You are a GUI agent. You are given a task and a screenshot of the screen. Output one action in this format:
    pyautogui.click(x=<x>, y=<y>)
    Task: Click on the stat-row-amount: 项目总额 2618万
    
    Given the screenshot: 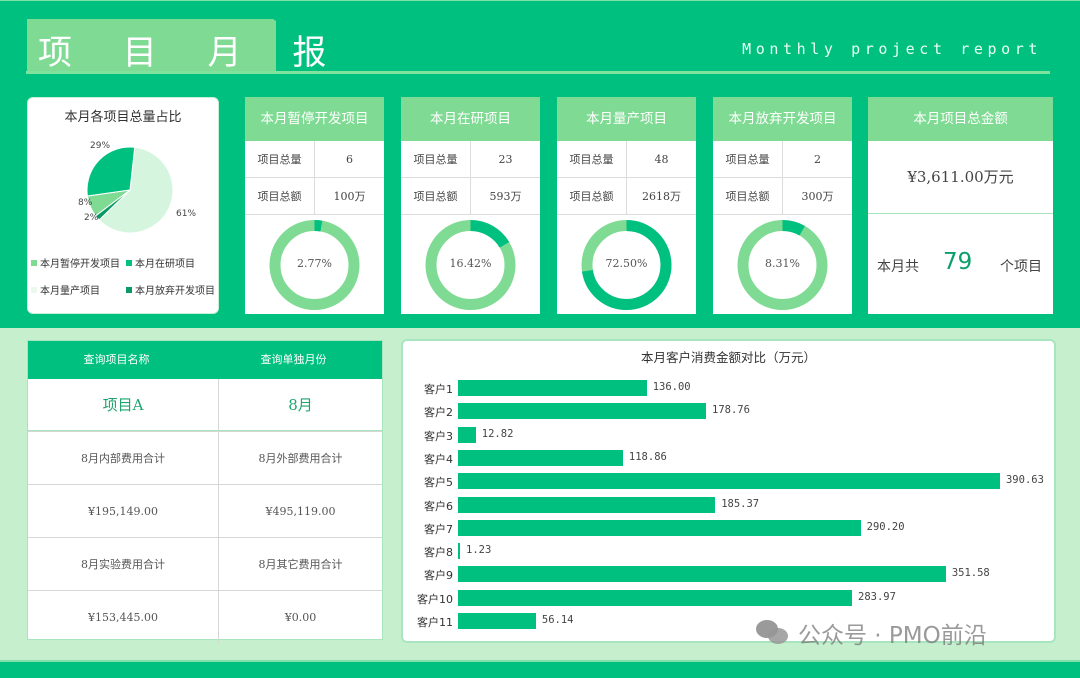 What is the action you would take?
    pyautogui.click(x=626, y=196)
    